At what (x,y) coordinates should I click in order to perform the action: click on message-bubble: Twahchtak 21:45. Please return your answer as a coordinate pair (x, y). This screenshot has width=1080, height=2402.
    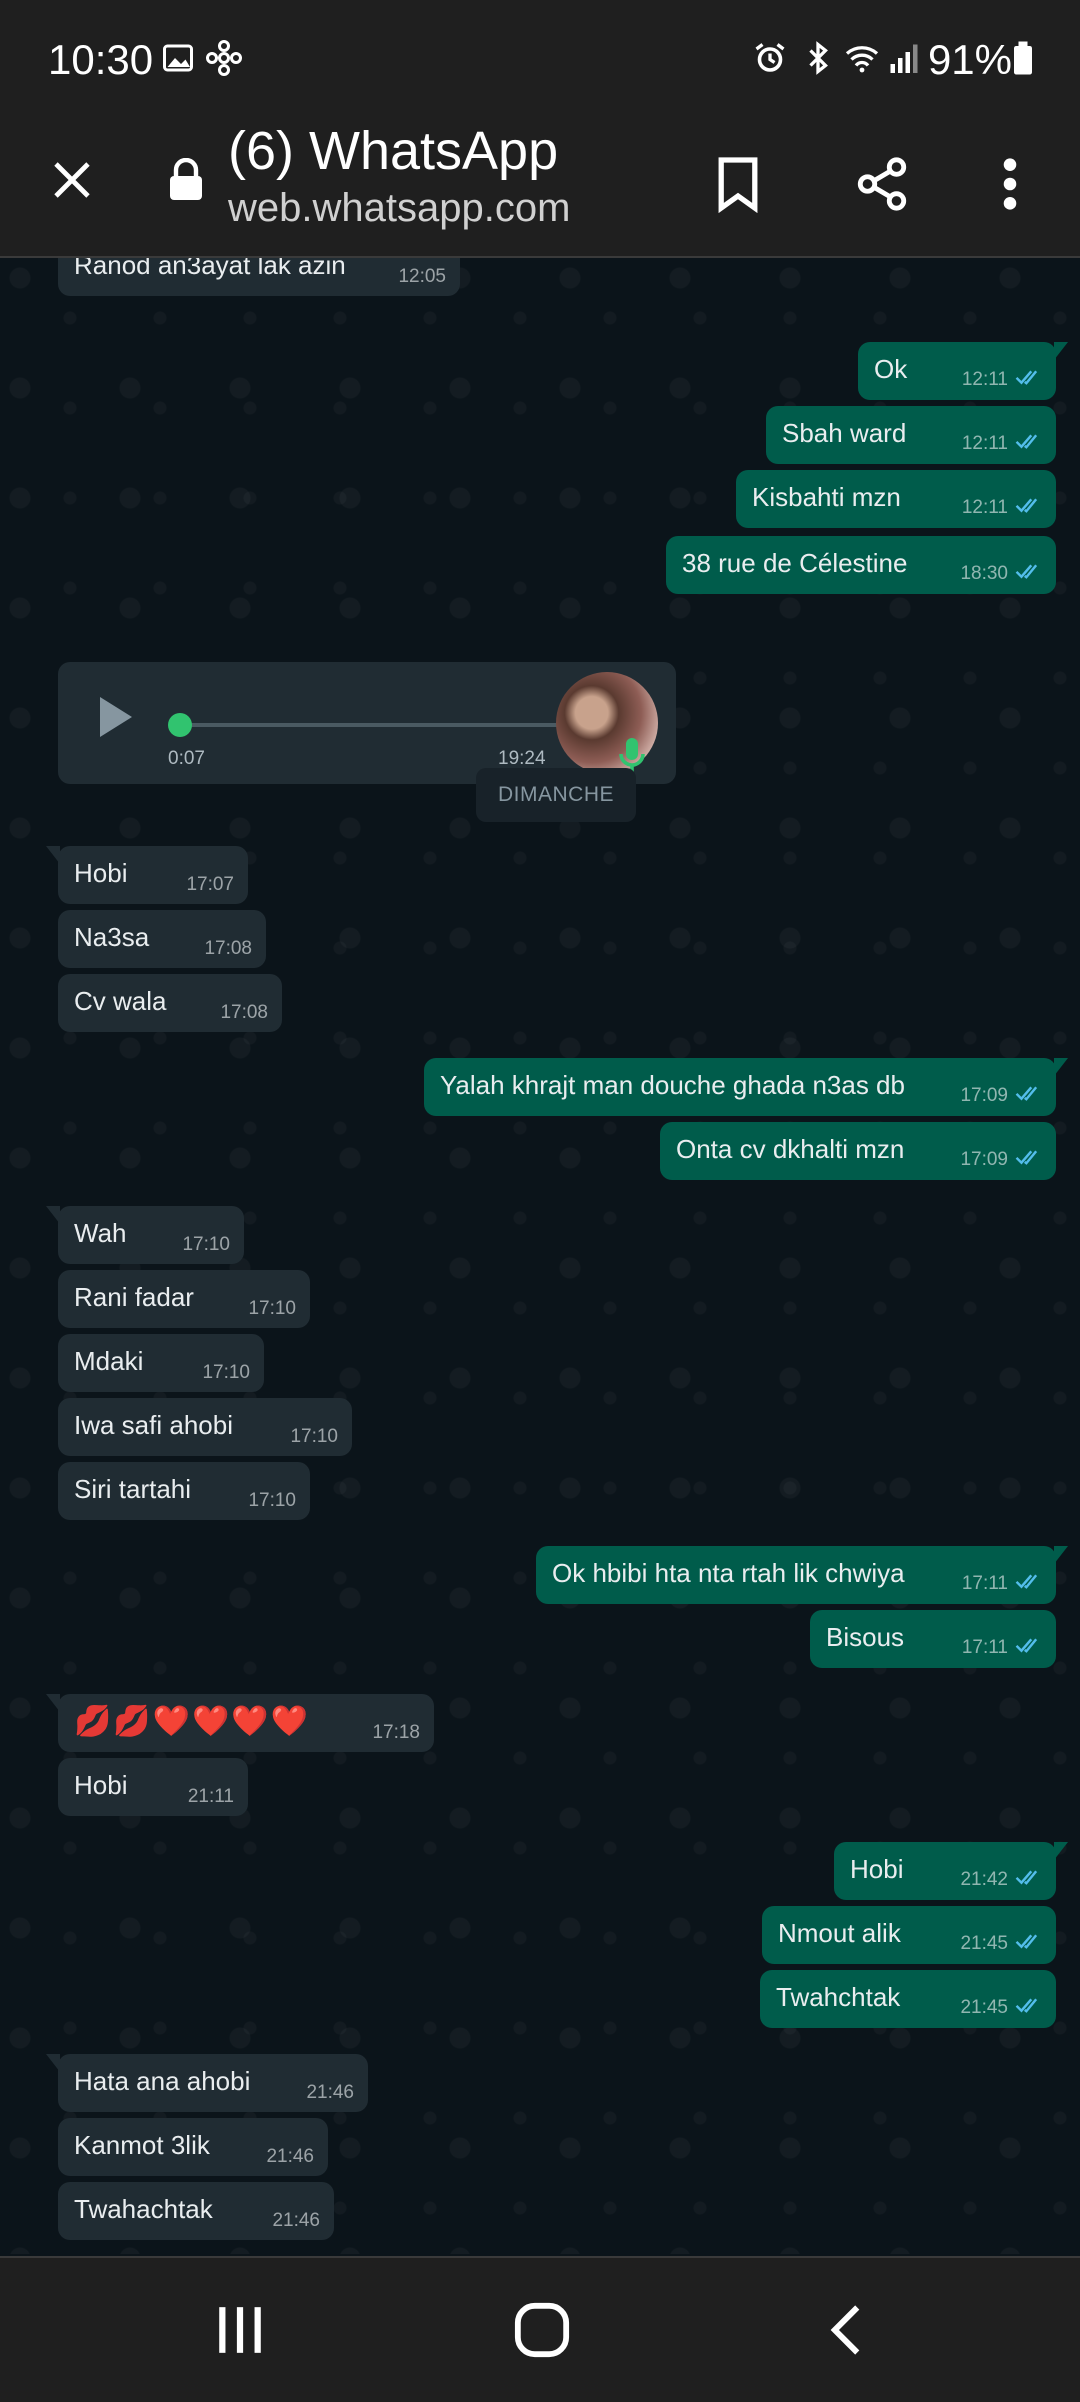
    Looking at the image, I should click on (908, 1999).